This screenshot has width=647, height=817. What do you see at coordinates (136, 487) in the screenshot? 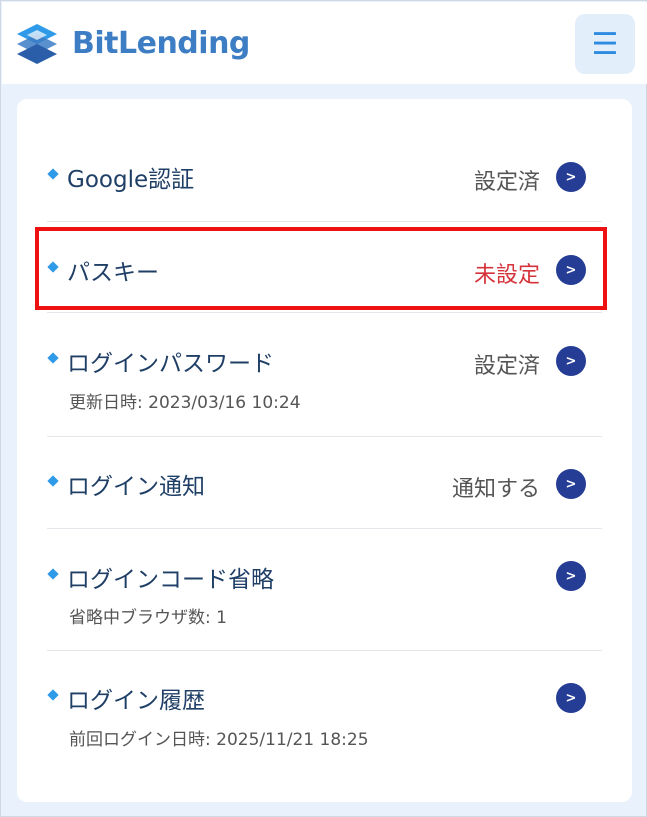
I see `row-label: ログイン通知` at bounding box center [136, 487].